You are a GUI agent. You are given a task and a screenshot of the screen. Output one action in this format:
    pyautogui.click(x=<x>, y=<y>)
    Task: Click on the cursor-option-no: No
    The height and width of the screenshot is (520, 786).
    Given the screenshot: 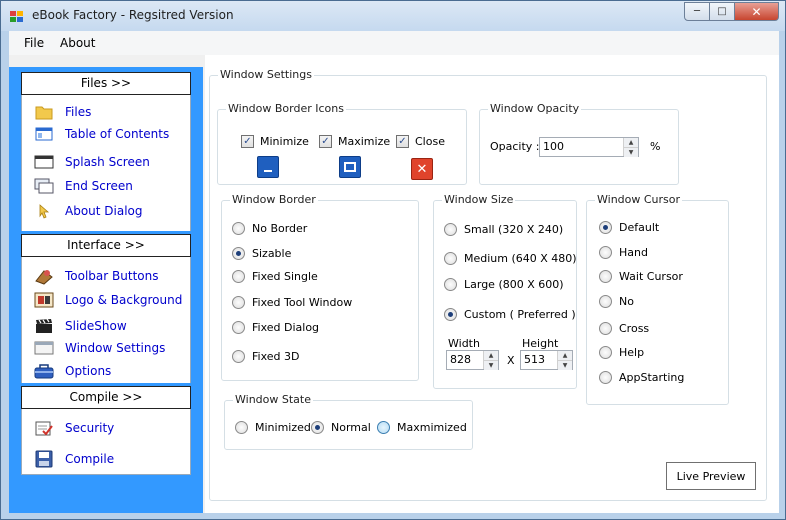 What is the action you would take?
    pyautogui.click(x=616, y=301)
    